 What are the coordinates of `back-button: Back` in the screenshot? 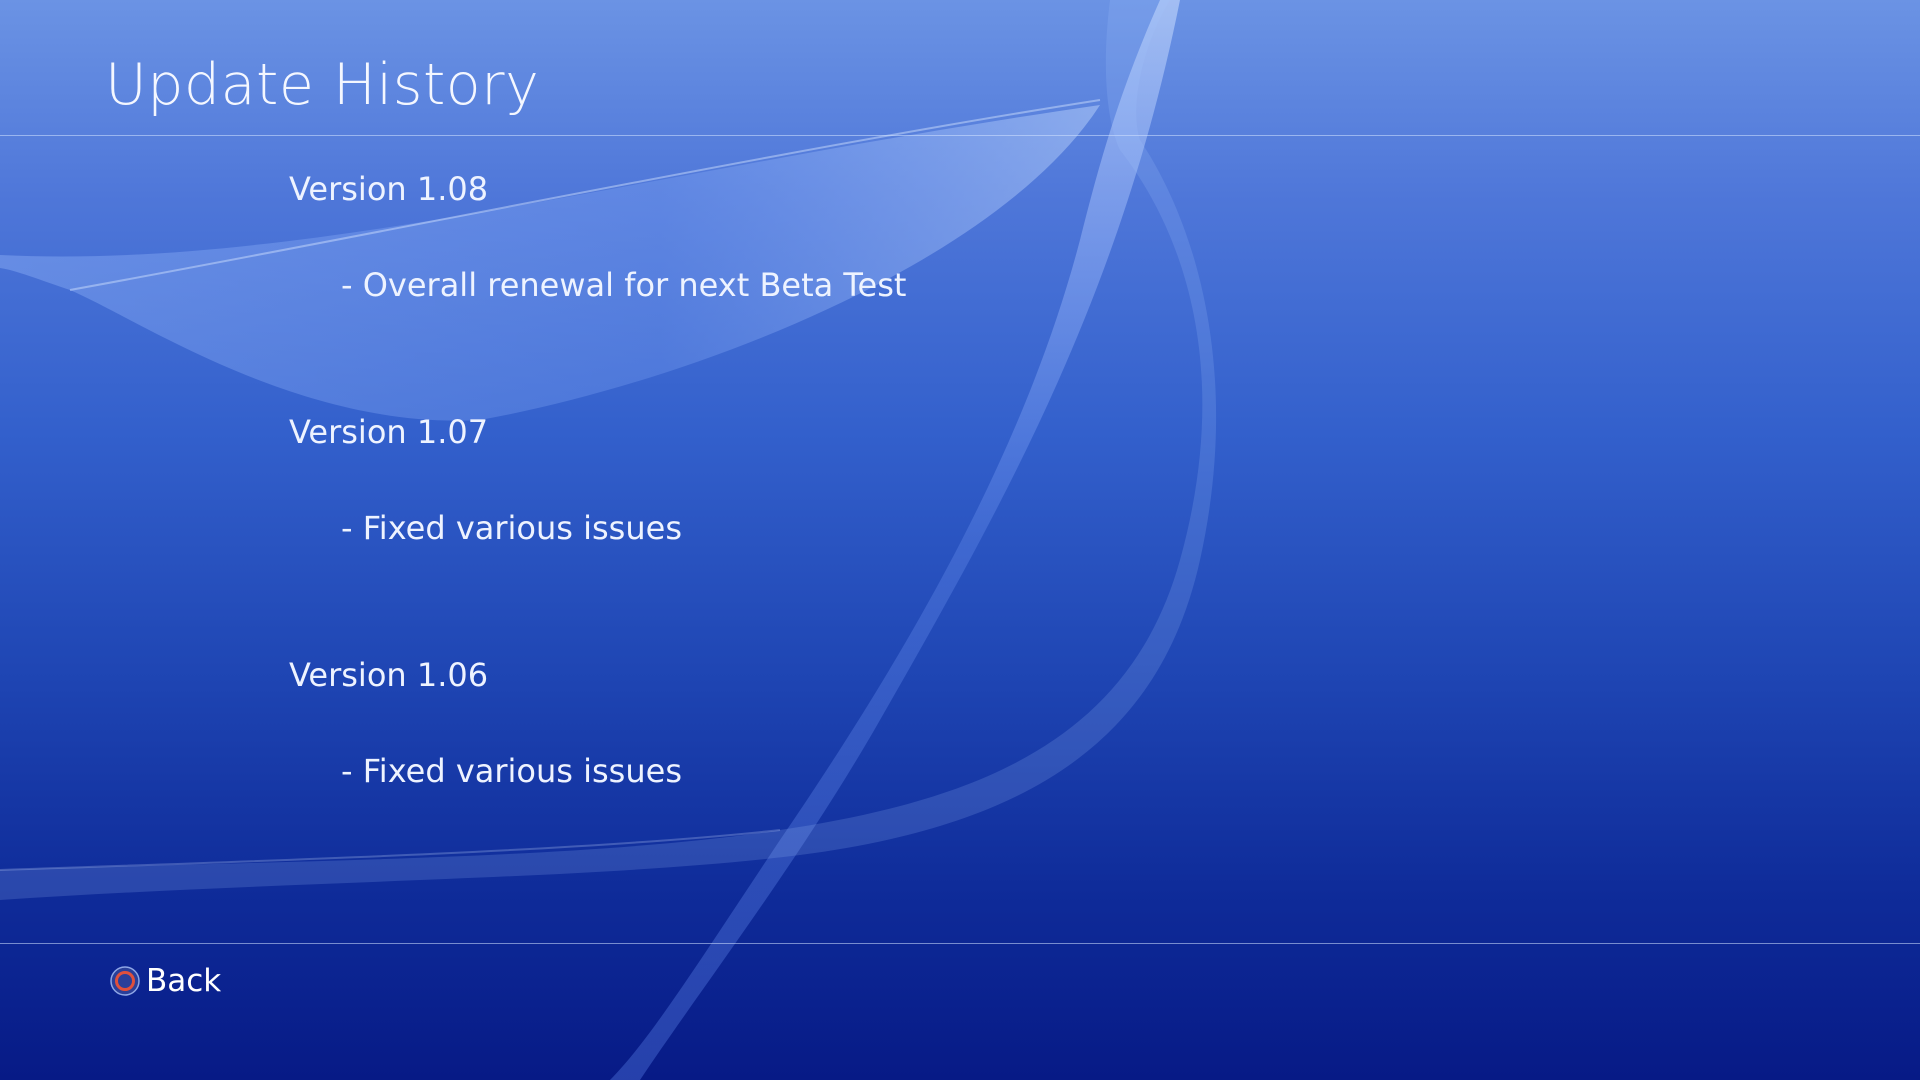 It's located at (165, 981).